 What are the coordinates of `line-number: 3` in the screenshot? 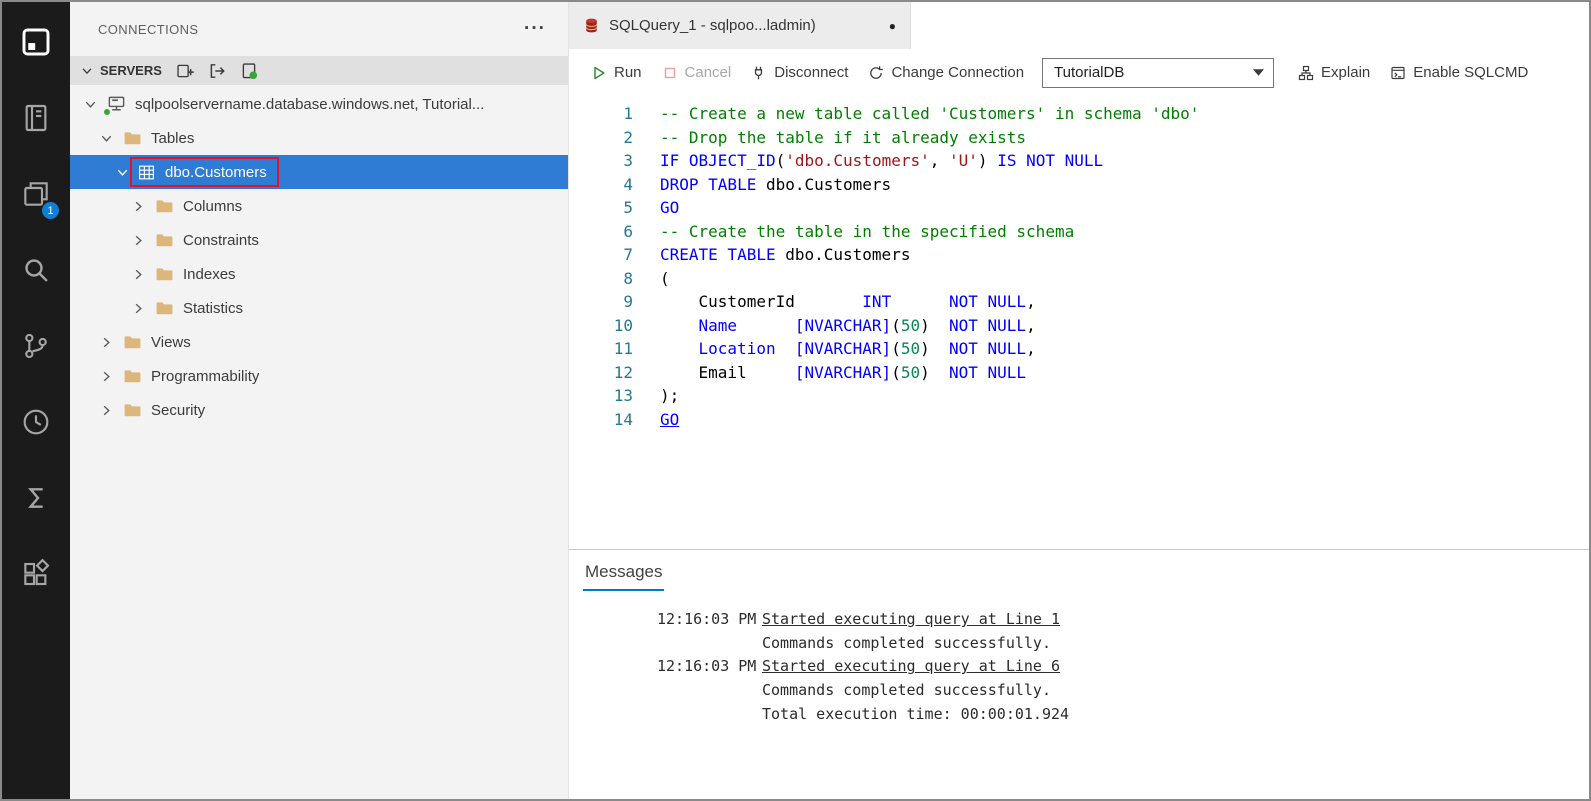 It's located at (628, 160).